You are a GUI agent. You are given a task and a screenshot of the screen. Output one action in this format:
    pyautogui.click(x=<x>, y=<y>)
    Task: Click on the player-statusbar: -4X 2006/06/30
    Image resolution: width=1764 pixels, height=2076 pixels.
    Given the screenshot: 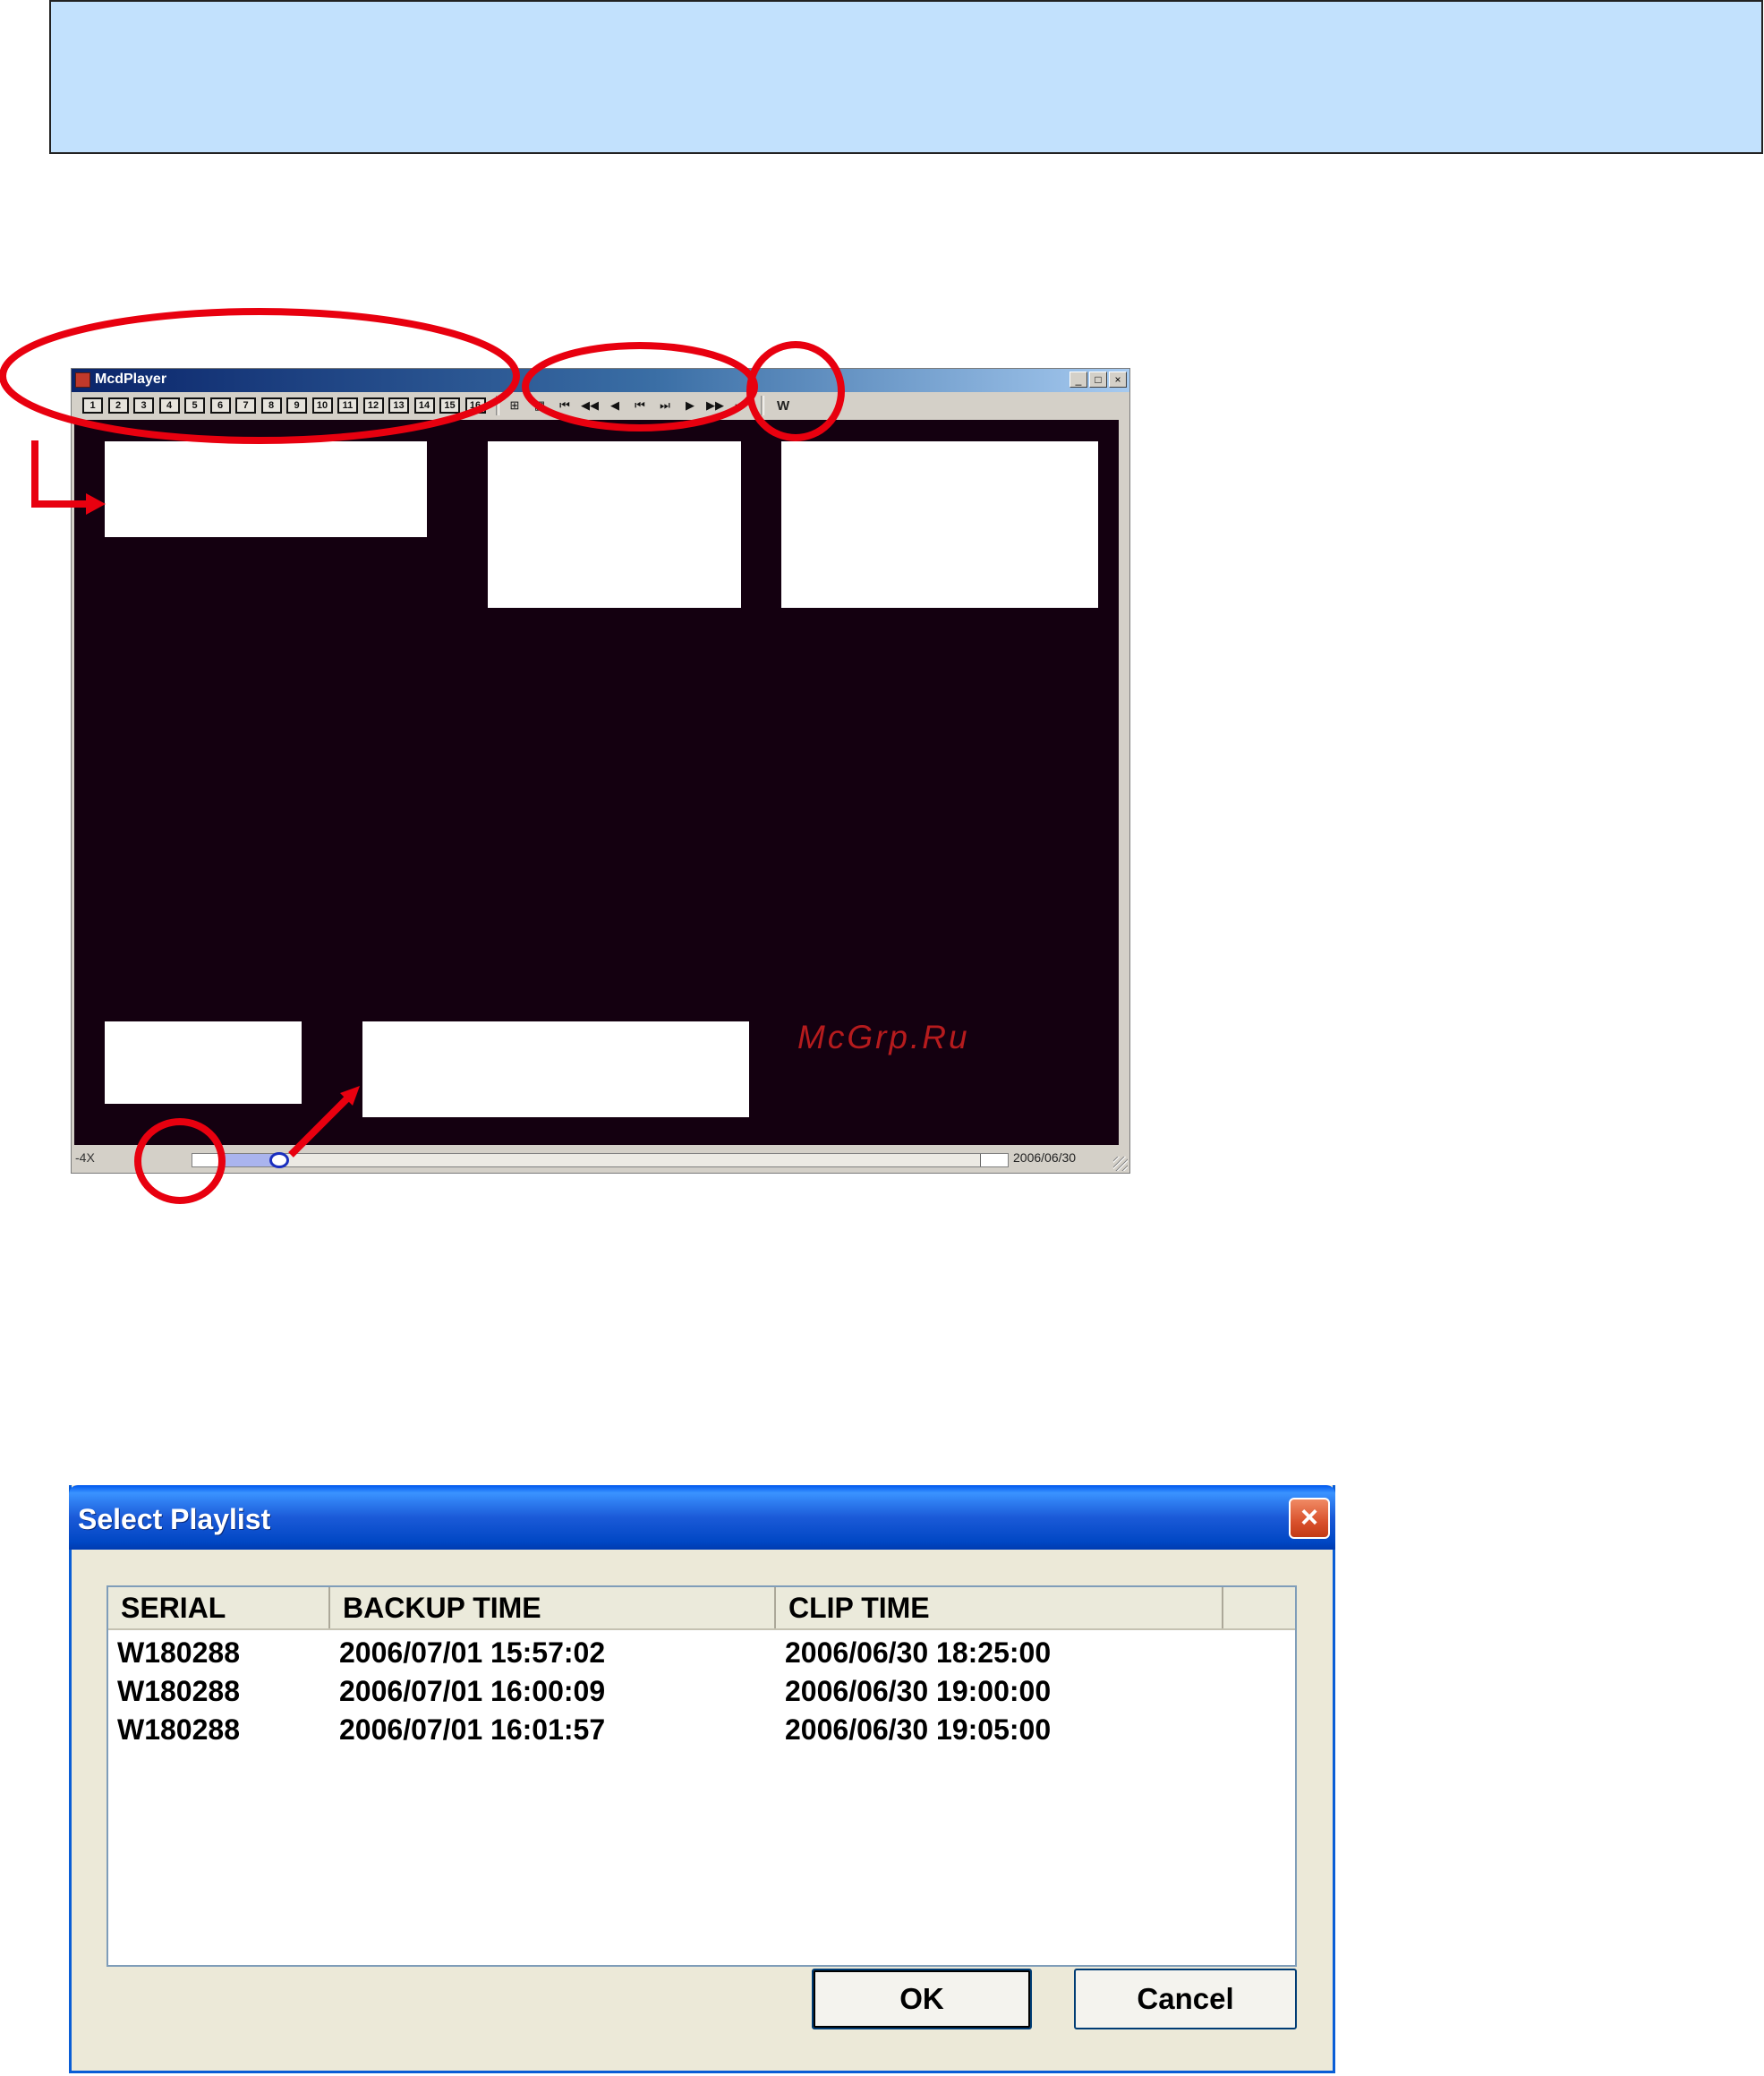 What is the action you would take?
    pyautogui.click(x=600, y=1159)
    